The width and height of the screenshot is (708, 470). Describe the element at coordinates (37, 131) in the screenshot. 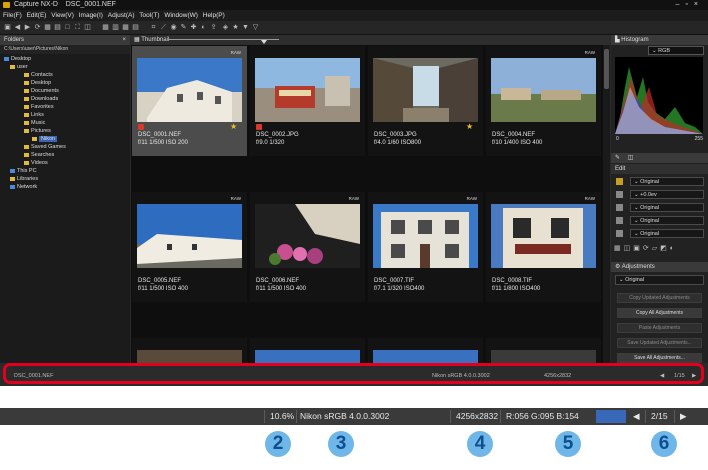

I see `tree-item-pictures: Pictures` at that location.